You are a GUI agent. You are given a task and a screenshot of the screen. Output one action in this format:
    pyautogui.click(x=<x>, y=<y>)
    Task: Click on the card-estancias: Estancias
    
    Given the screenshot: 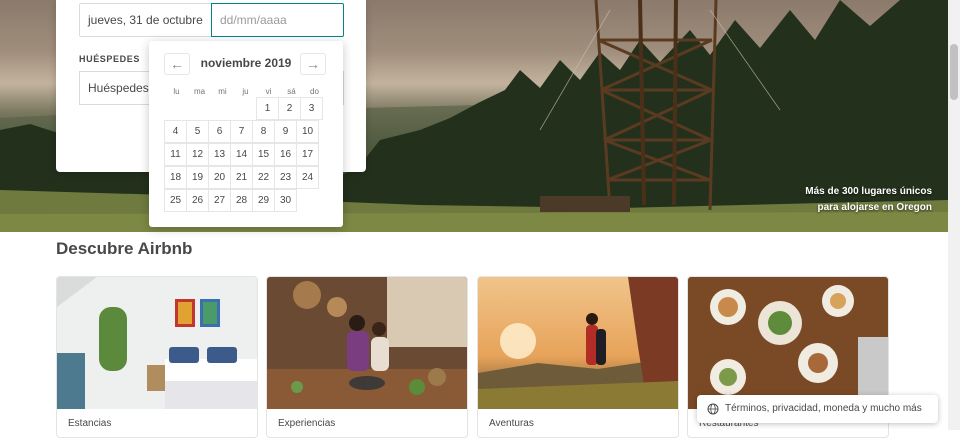 What is the action you would take?
    pyautogui.click(x=157, y=357)
    